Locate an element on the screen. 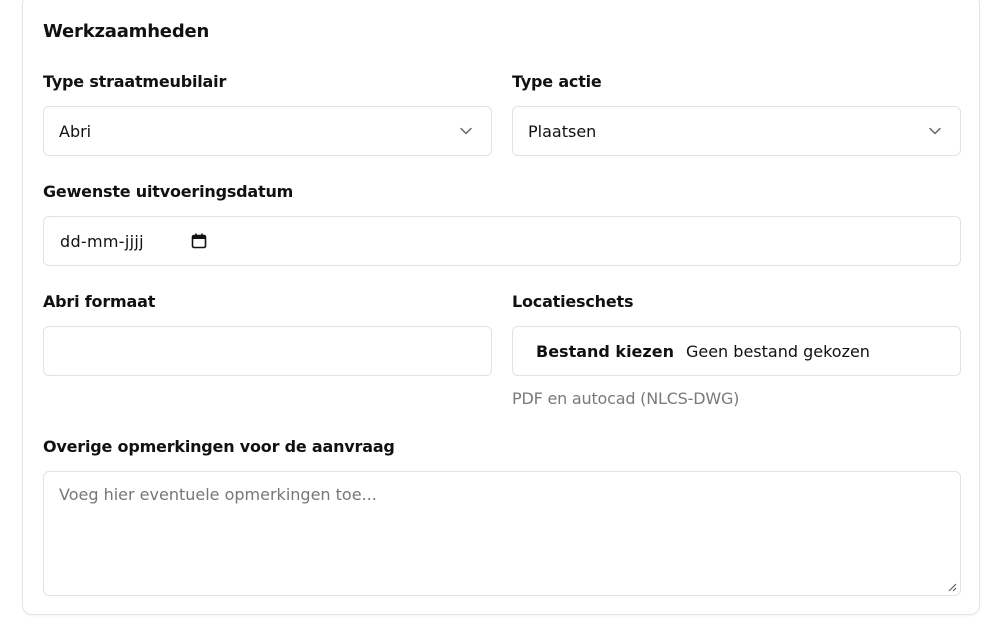  abri-formaat-label: Abri formaat is located at coordinates (99, 301).